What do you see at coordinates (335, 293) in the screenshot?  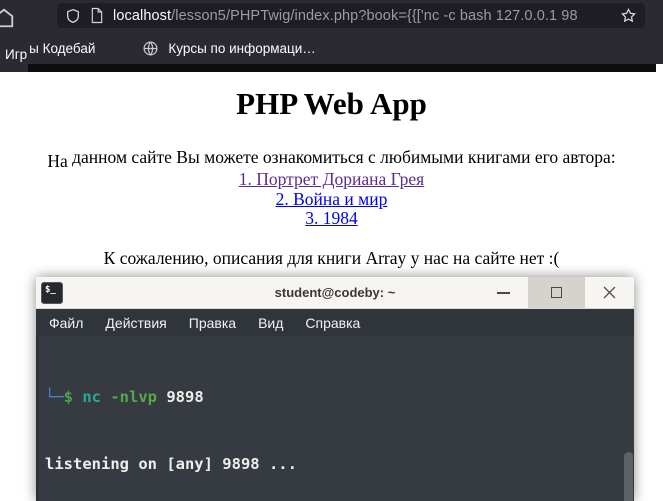 I see `terminal-titlebar: $_ student@codeby: ~` at bounding box center [335, 293].